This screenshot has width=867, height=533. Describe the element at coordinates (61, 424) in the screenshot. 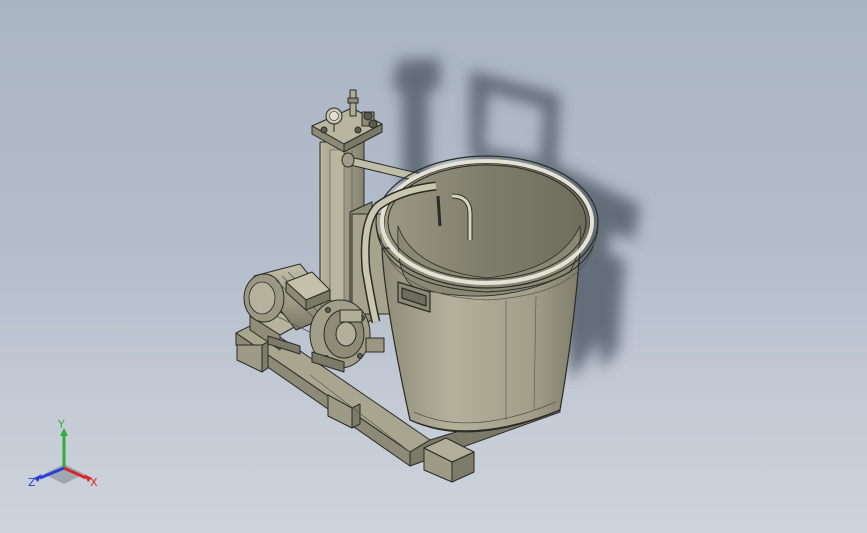

I see `y-axis-label: Y` at that location.